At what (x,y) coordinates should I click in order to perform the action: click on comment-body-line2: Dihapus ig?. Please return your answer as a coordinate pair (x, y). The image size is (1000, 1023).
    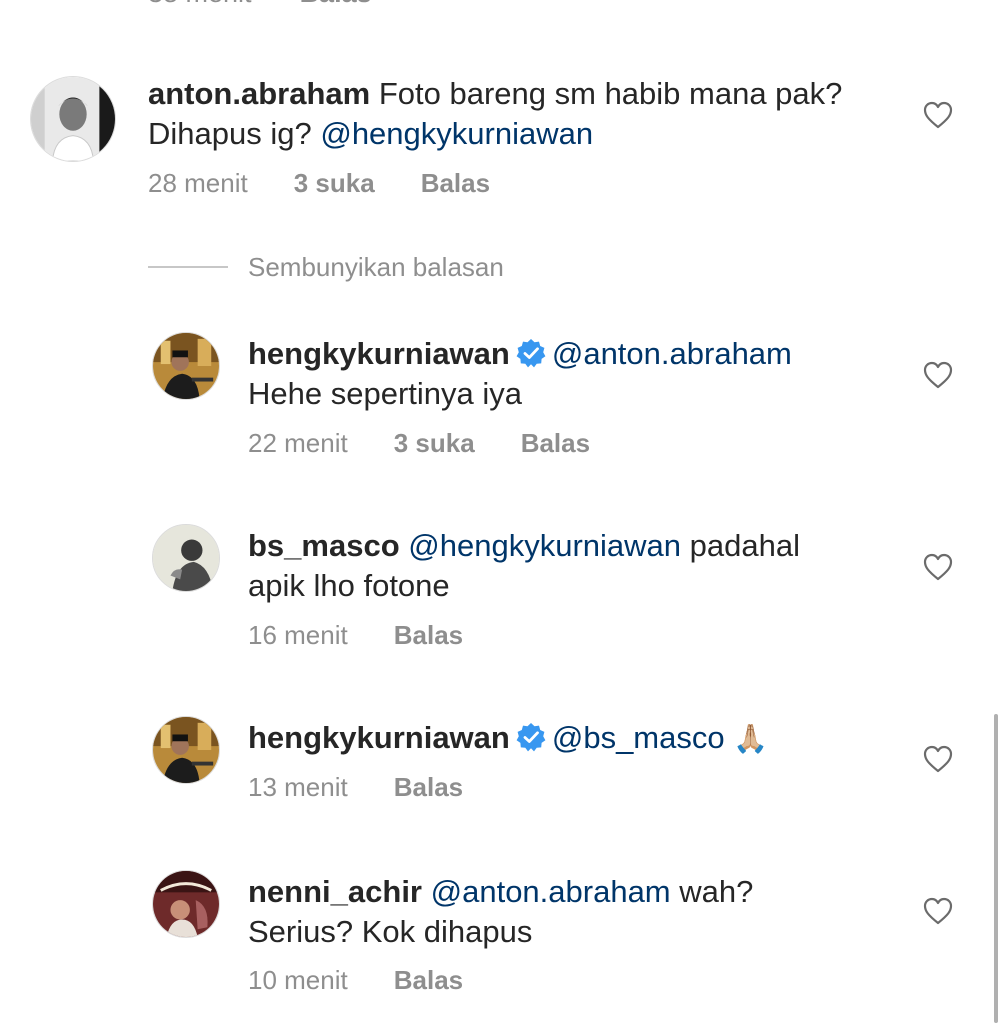
    Looking at the image, I should click on (230, 133).